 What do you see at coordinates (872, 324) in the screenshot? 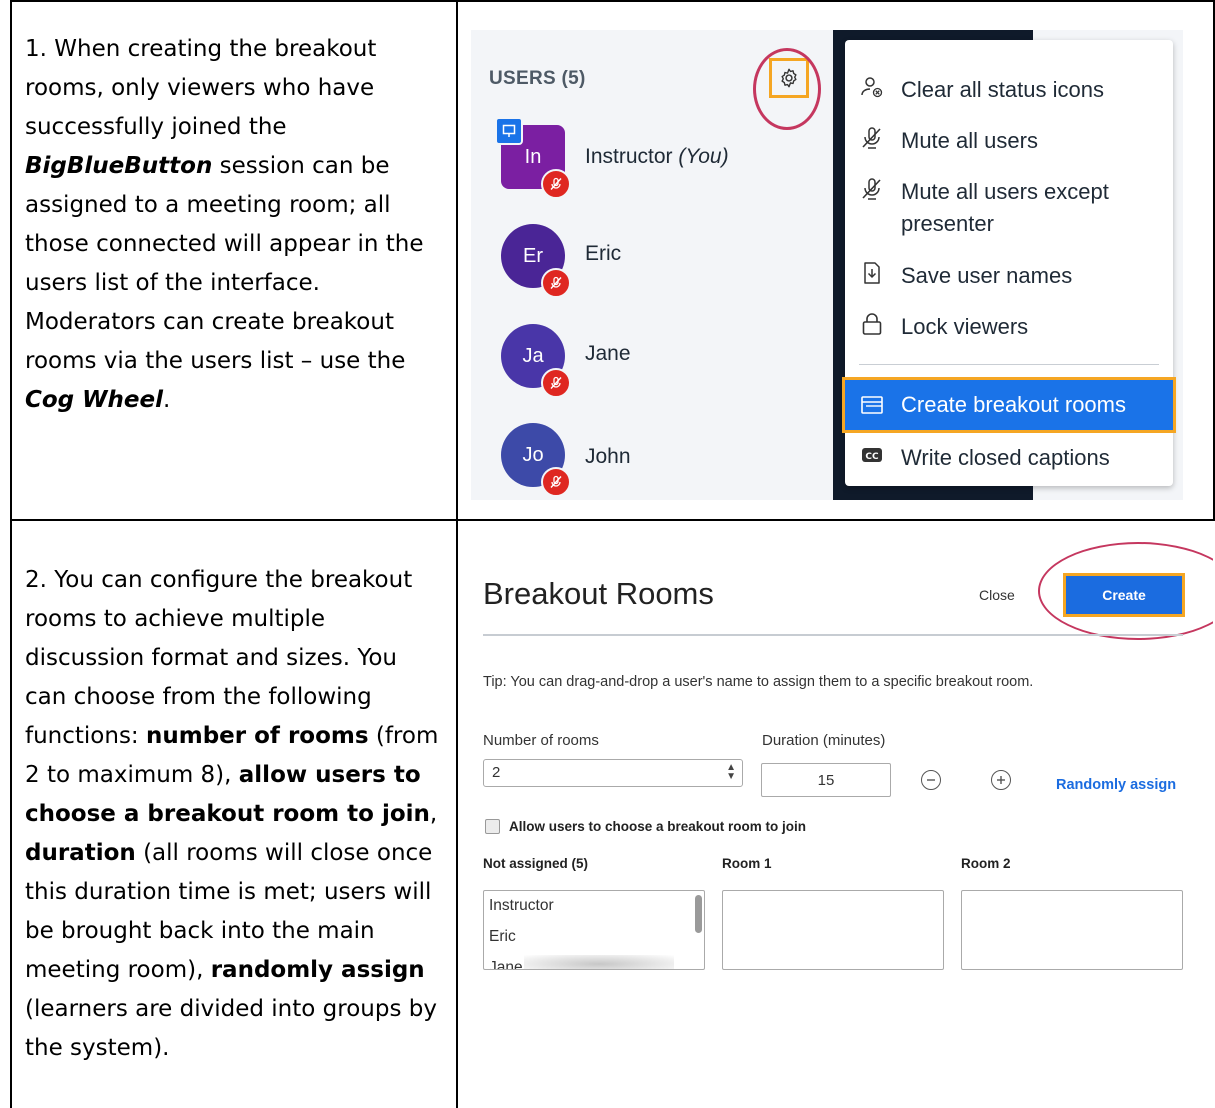
I see `lock-icon` at bounding box center [872, 324].